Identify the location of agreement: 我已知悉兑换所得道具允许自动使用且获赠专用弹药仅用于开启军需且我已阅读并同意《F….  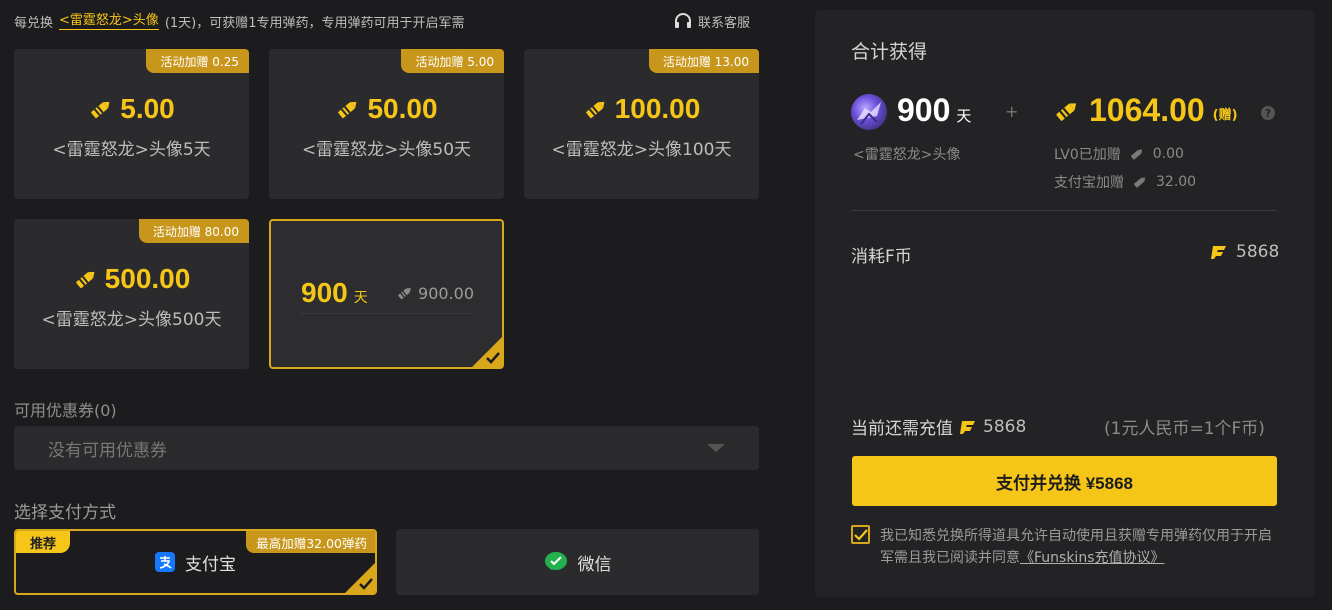
(1065, 547).